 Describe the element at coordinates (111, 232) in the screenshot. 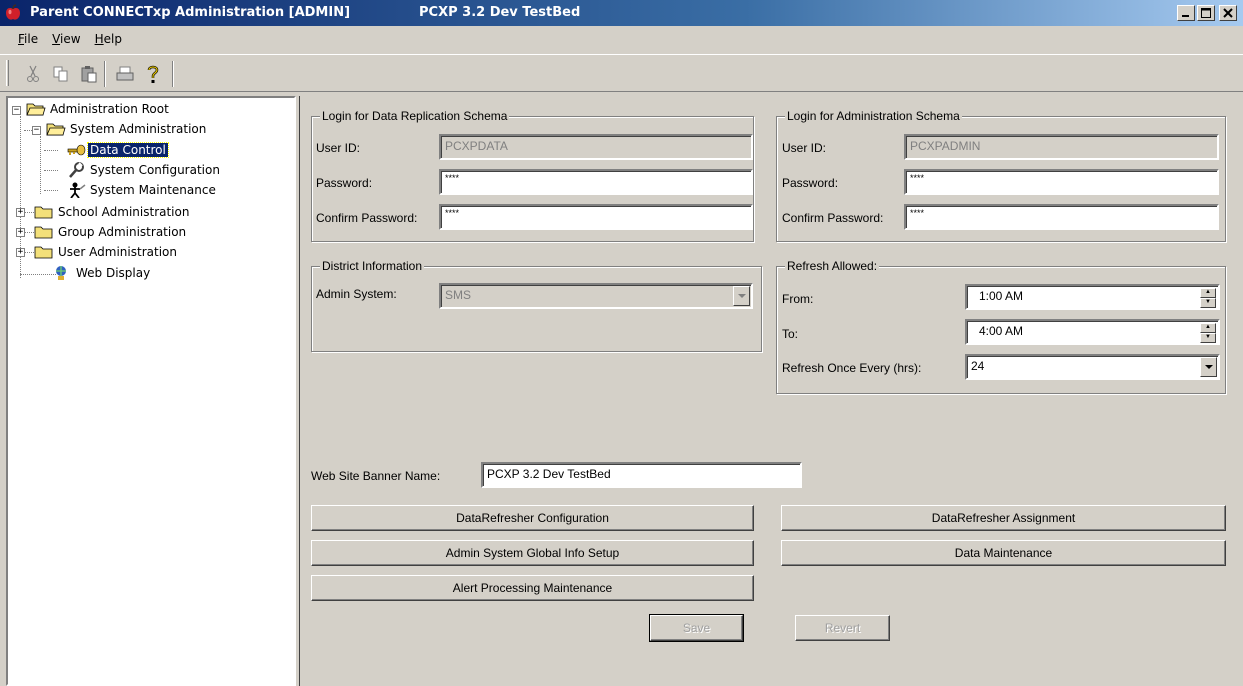

I see `tree-item-group-admin: Group Administration` at that location.